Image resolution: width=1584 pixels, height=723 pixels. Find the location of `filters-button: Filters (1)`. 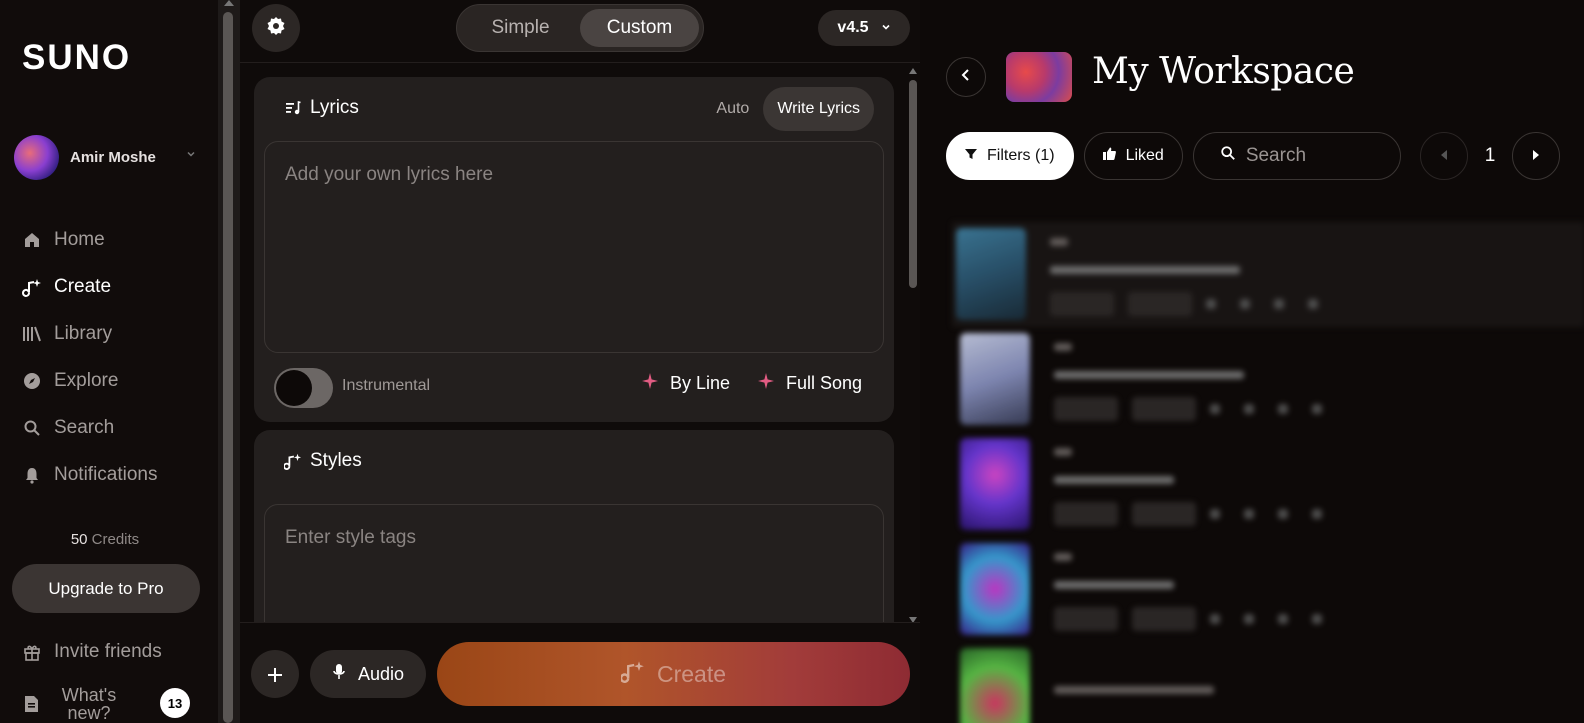

filters-button: Filters (1) is located at coordinates (1010, 156).